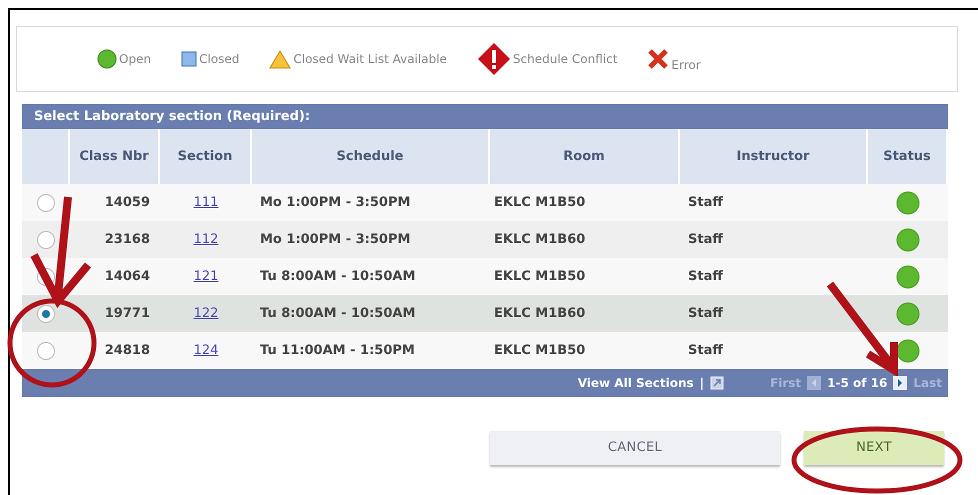 This screenshot has height=495, width=978. What do you see at coordinates (206, 276) in the screenshot?
I see `section-link: 121` at bounding box center [206, 276].